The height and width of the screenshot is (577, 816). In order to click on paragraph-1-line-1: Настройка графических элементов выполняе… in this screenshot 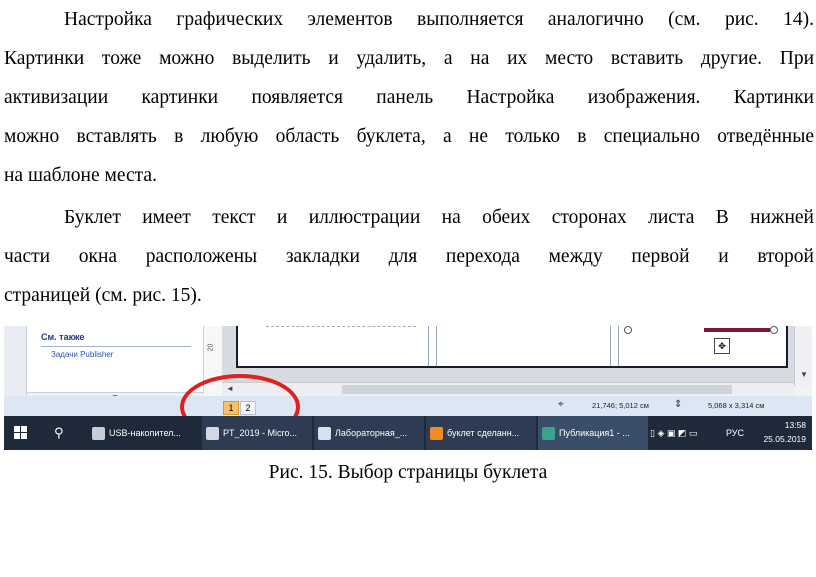, I will do `click(439, 19)`.